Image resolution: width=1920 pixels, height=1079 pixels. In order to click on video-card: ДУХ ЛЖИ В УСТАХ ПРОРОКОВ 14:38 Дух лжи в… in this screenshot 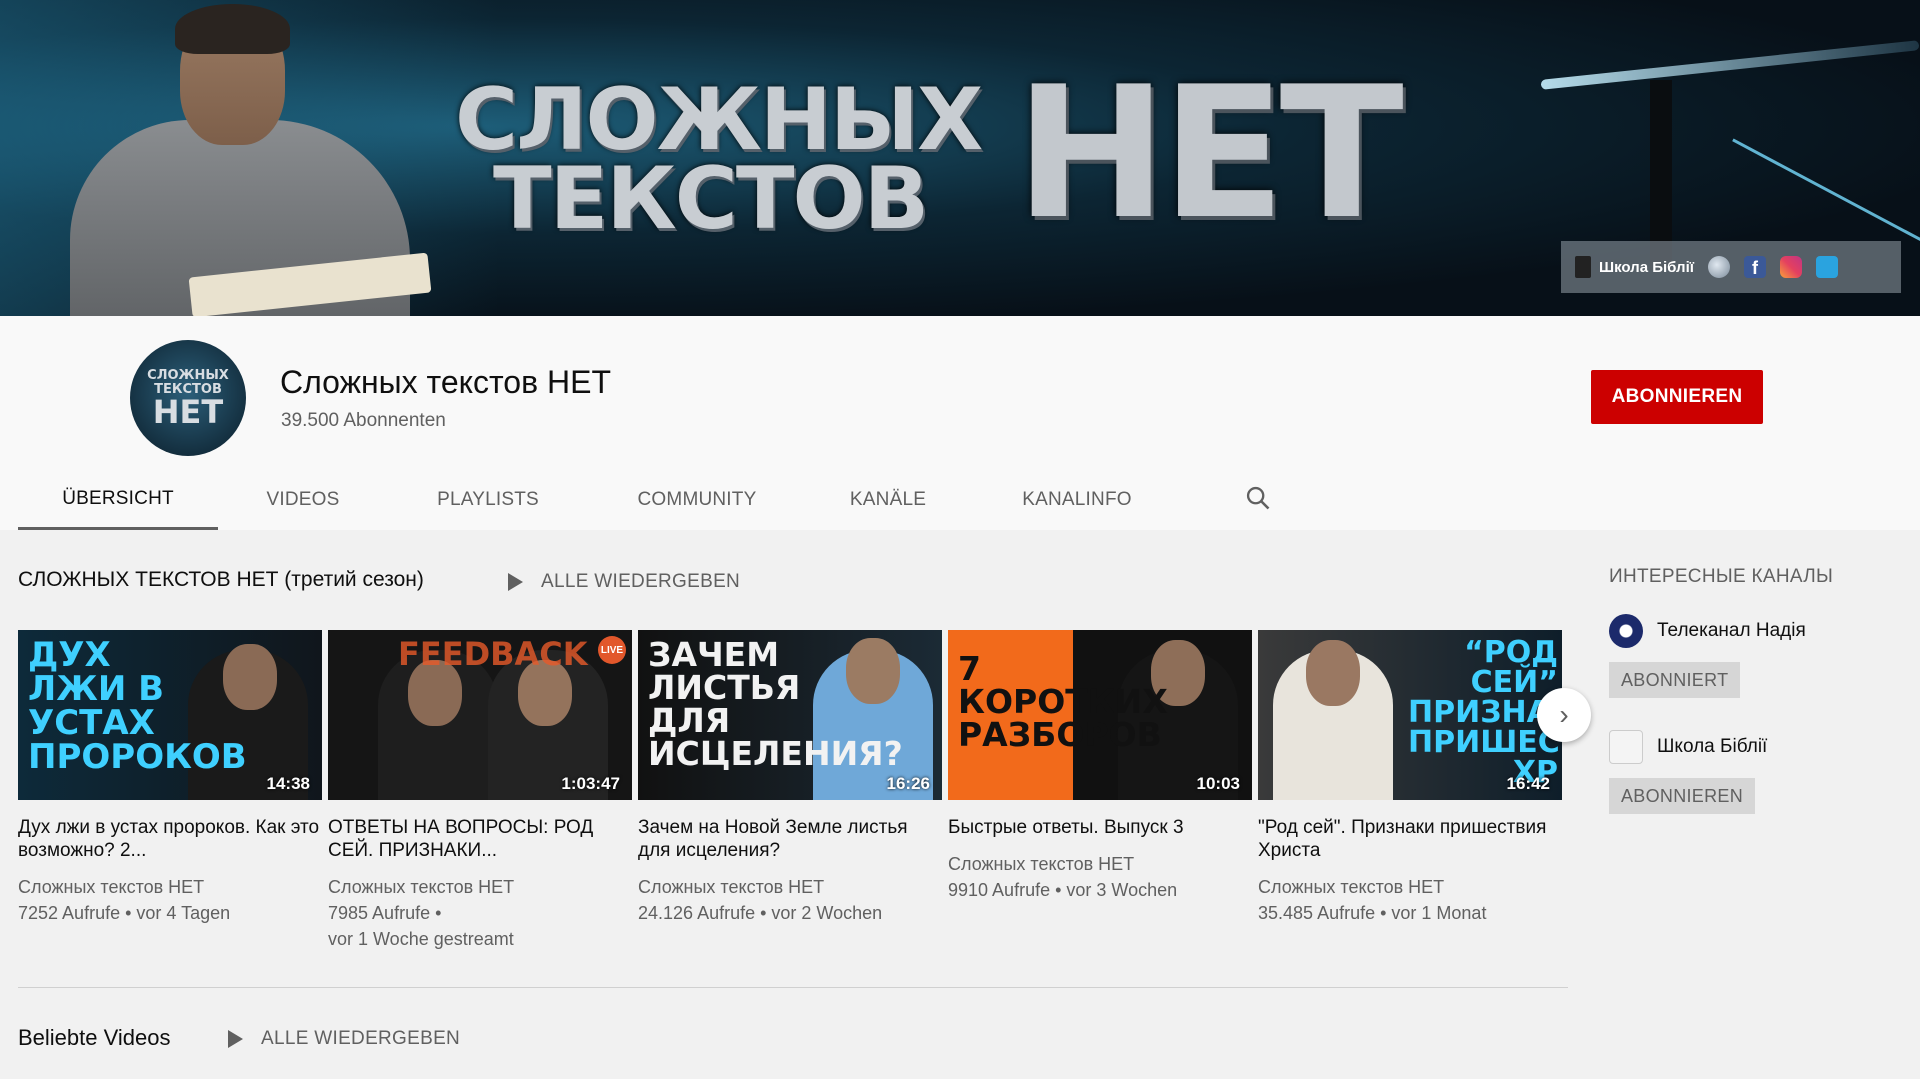, I will do `click(170, 791)`.